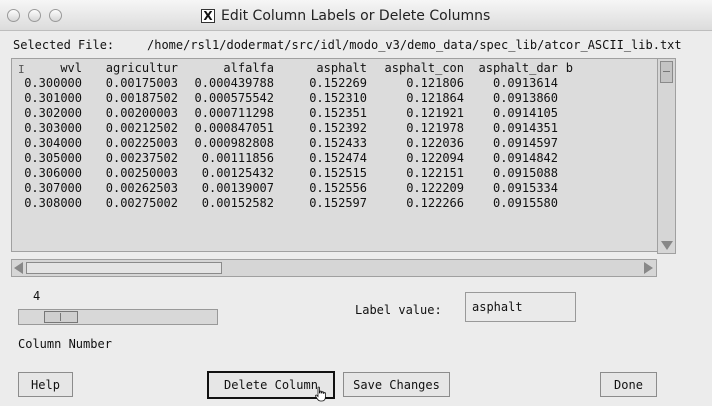 This screenshot has width=712, height=406. I want to click on column-header: asphalt_dar, so click(511, 68).